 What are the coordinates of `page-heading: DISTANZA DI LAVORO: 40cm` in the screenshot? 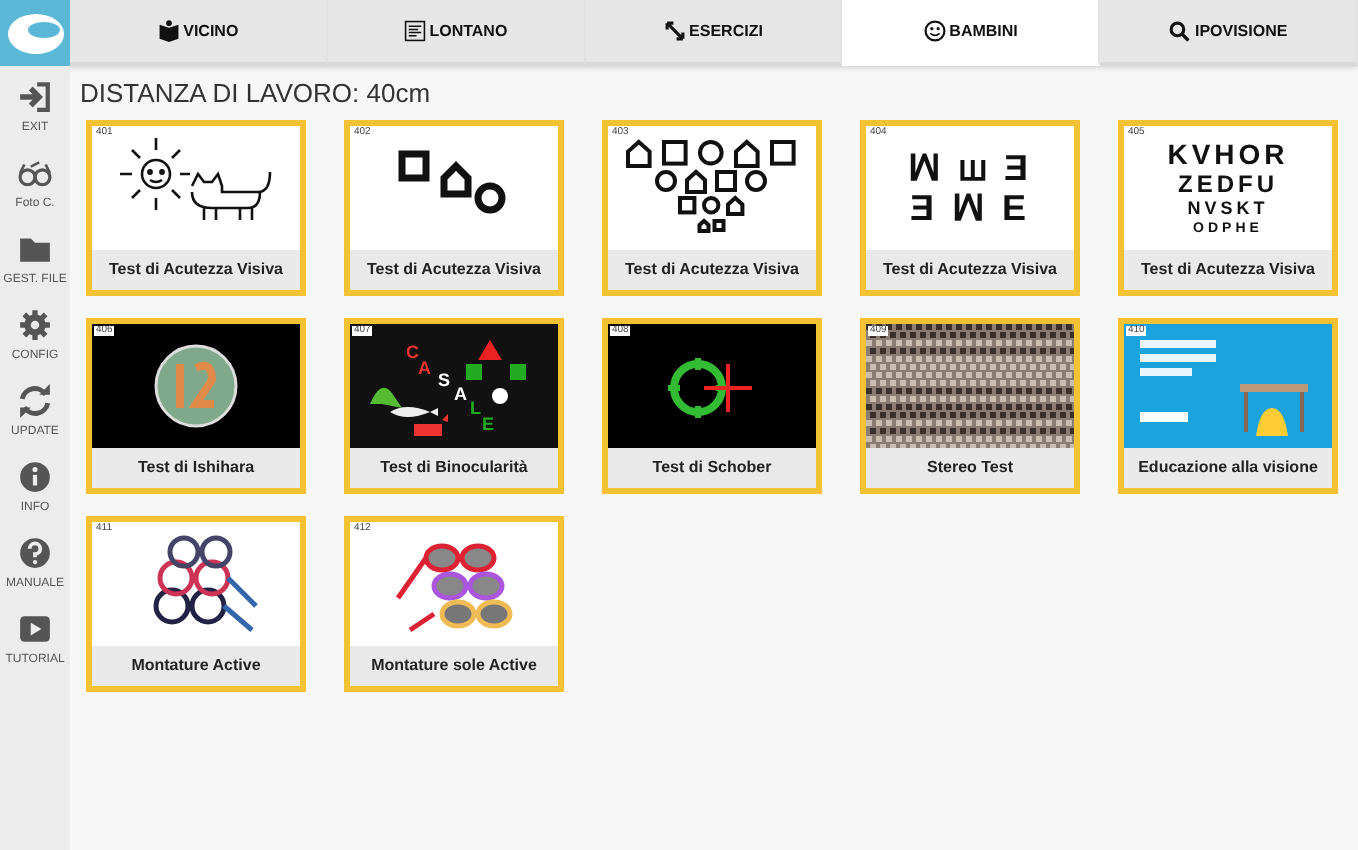 It's located at (256, 94).